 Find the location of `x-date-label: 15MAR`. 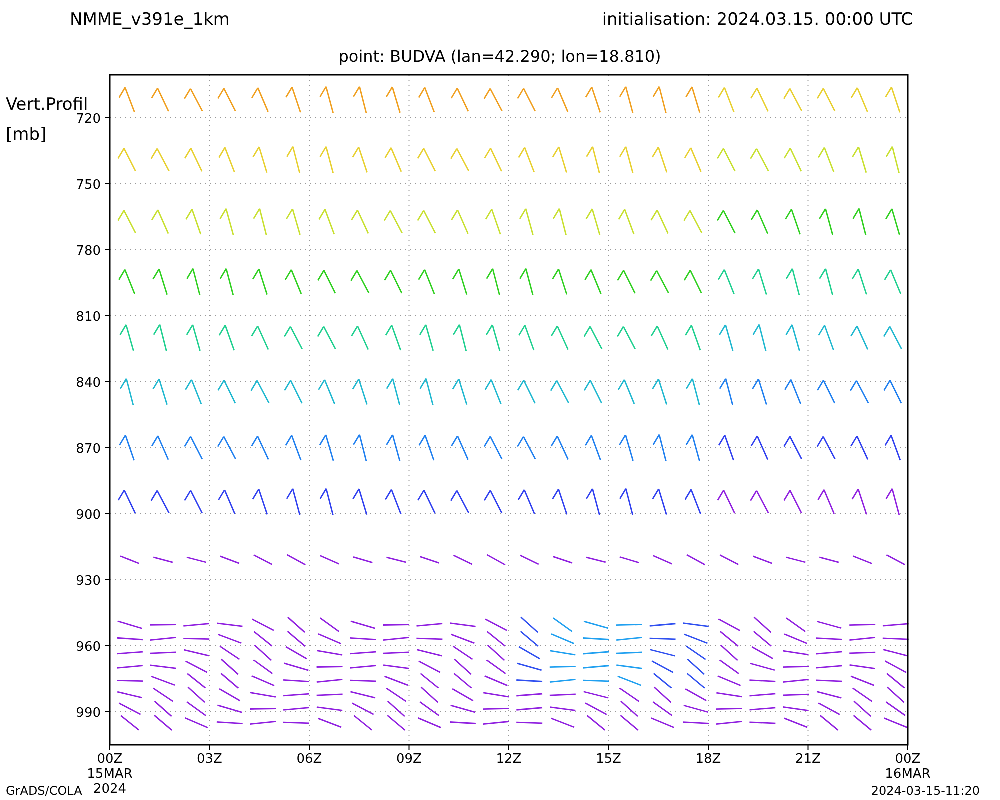

x-date-label: 15MAR is located at coordinates (110, 774).